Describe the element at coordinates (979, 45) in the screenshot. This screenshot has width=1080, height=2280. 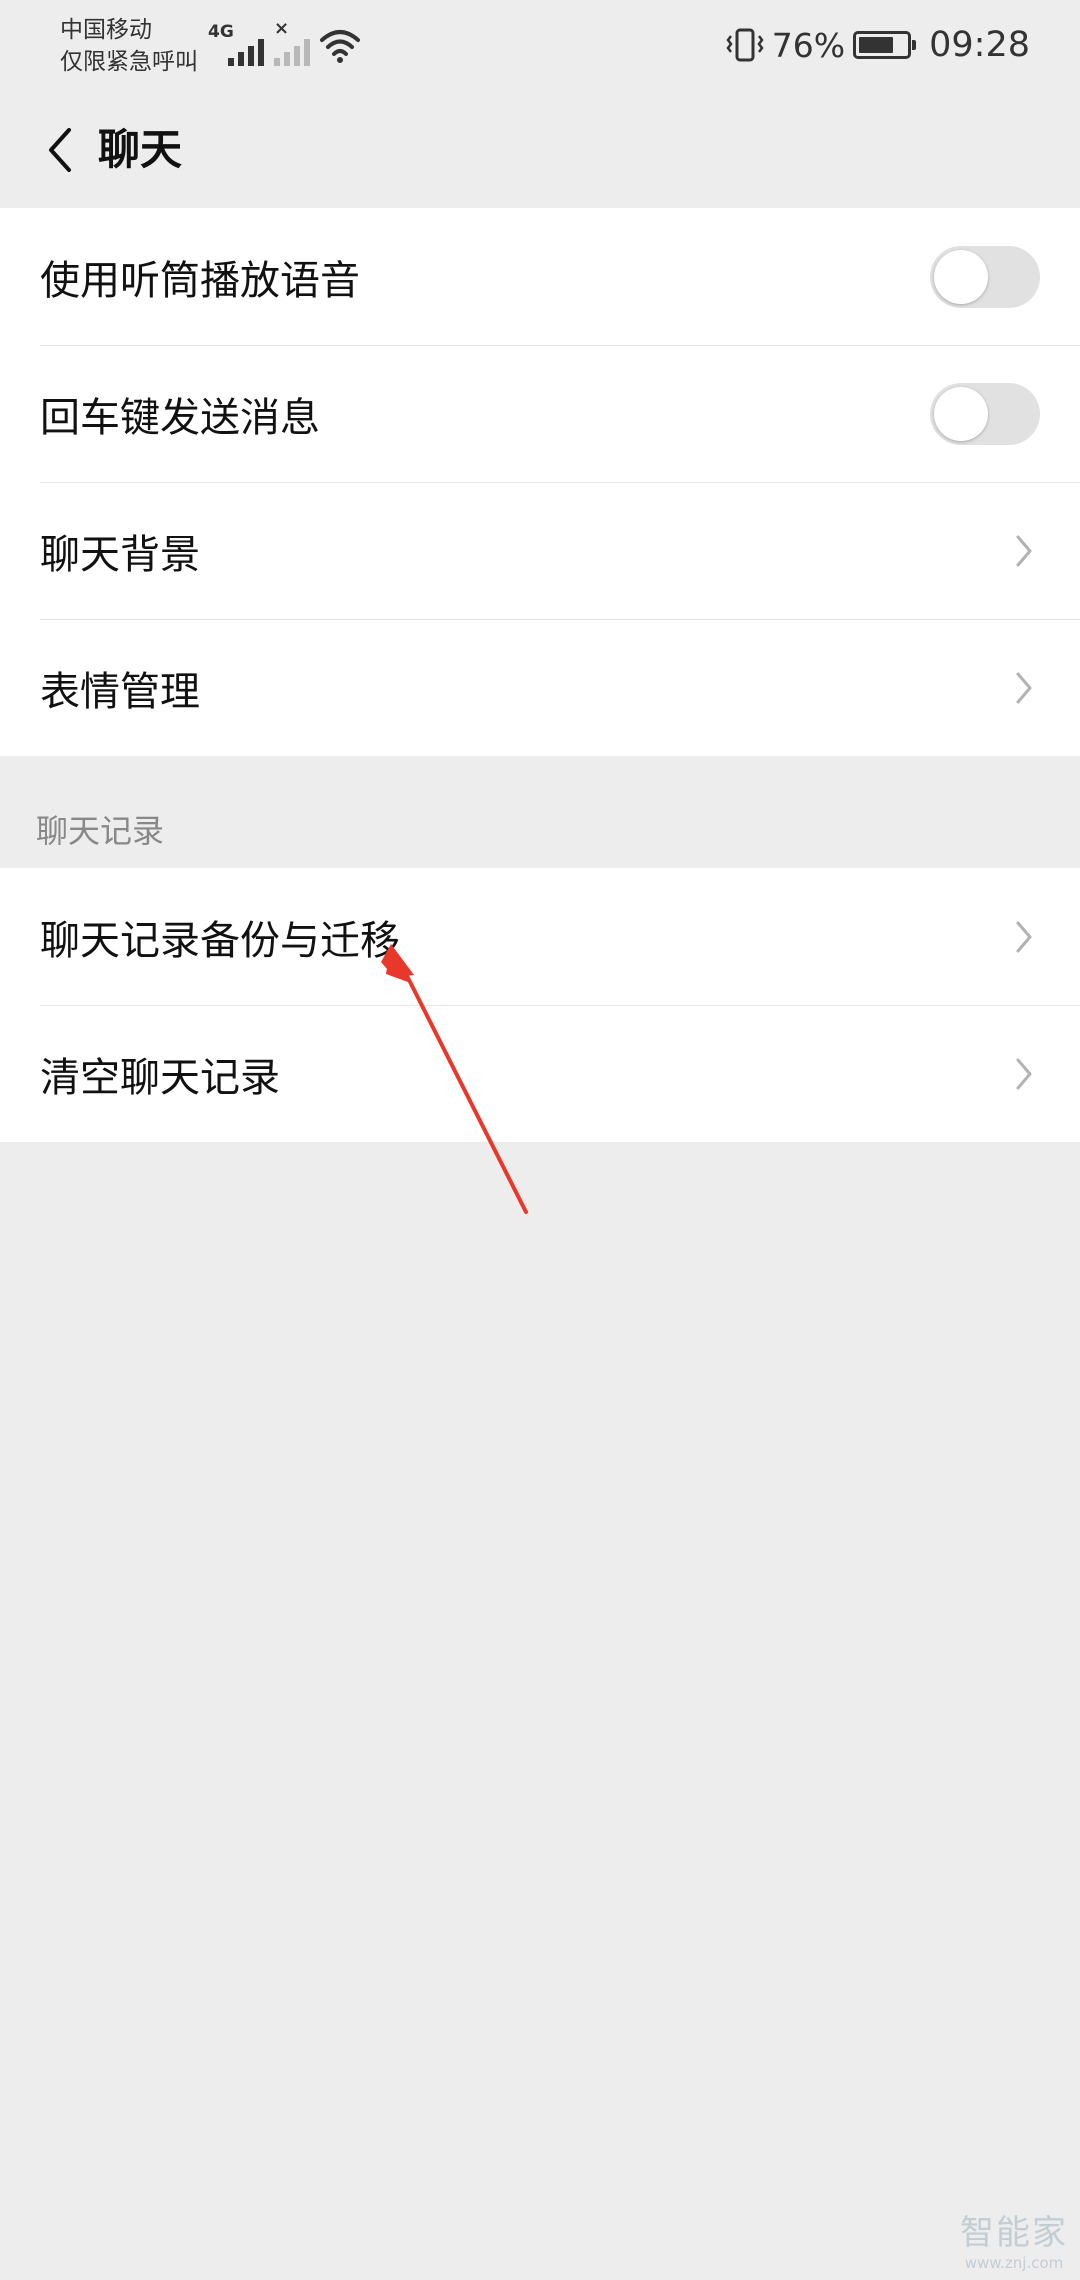
I see `status-time: 09:28` at that location.